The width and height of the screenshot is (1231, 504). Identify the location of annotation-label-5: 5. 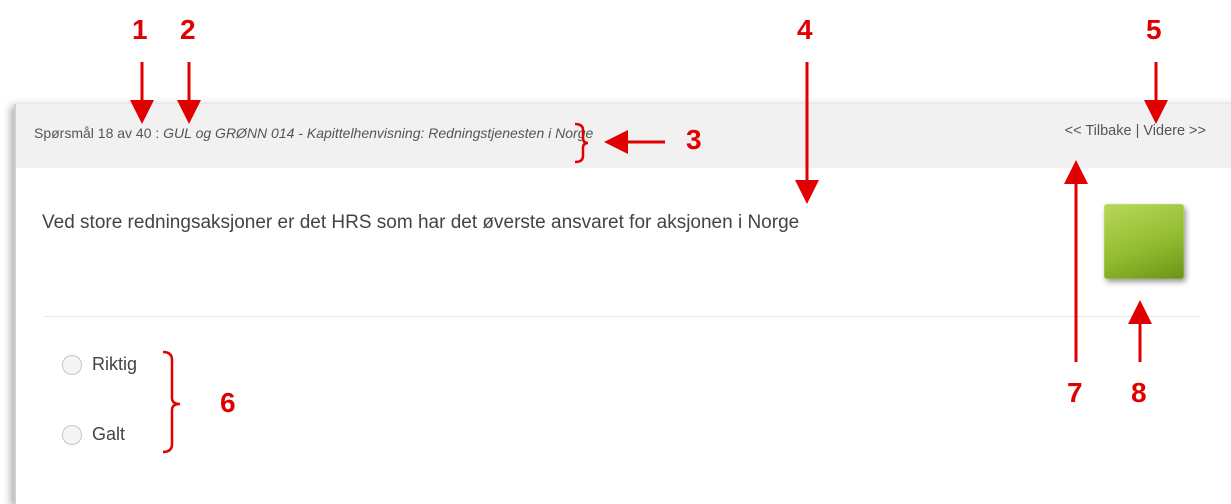
(1154, 29).